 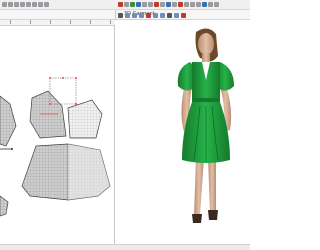 I want to click on fabric-icon, so click(x=148, y=15).